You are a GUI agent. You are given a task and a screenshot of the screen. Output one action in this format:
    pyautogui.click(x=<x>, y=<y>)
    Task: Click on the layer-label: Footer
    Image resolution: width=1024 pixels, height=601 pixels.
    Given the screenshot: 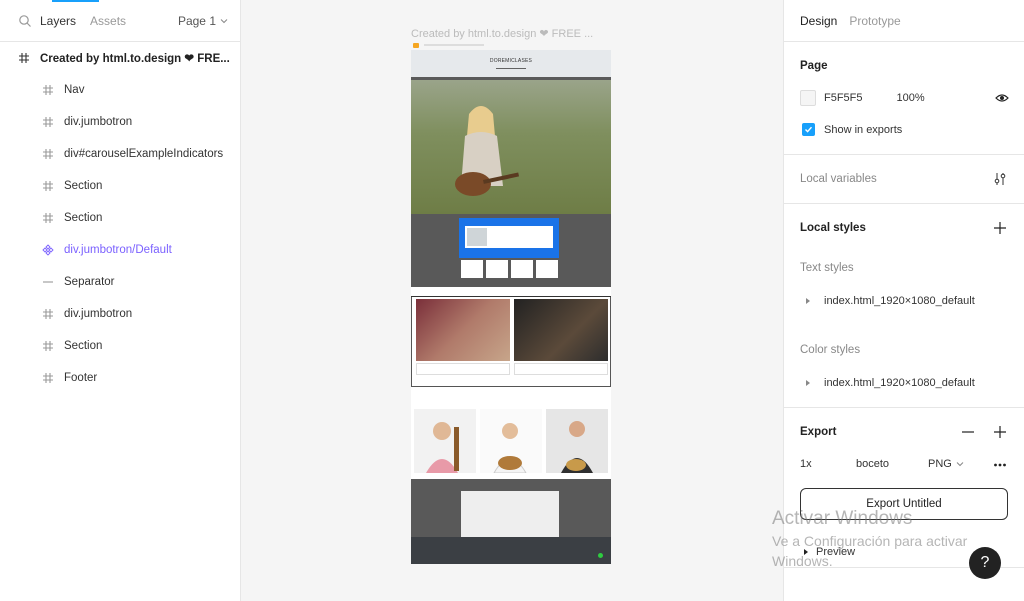 What is the action you would take?
    pyautogui.click(x=81, y=378)
    